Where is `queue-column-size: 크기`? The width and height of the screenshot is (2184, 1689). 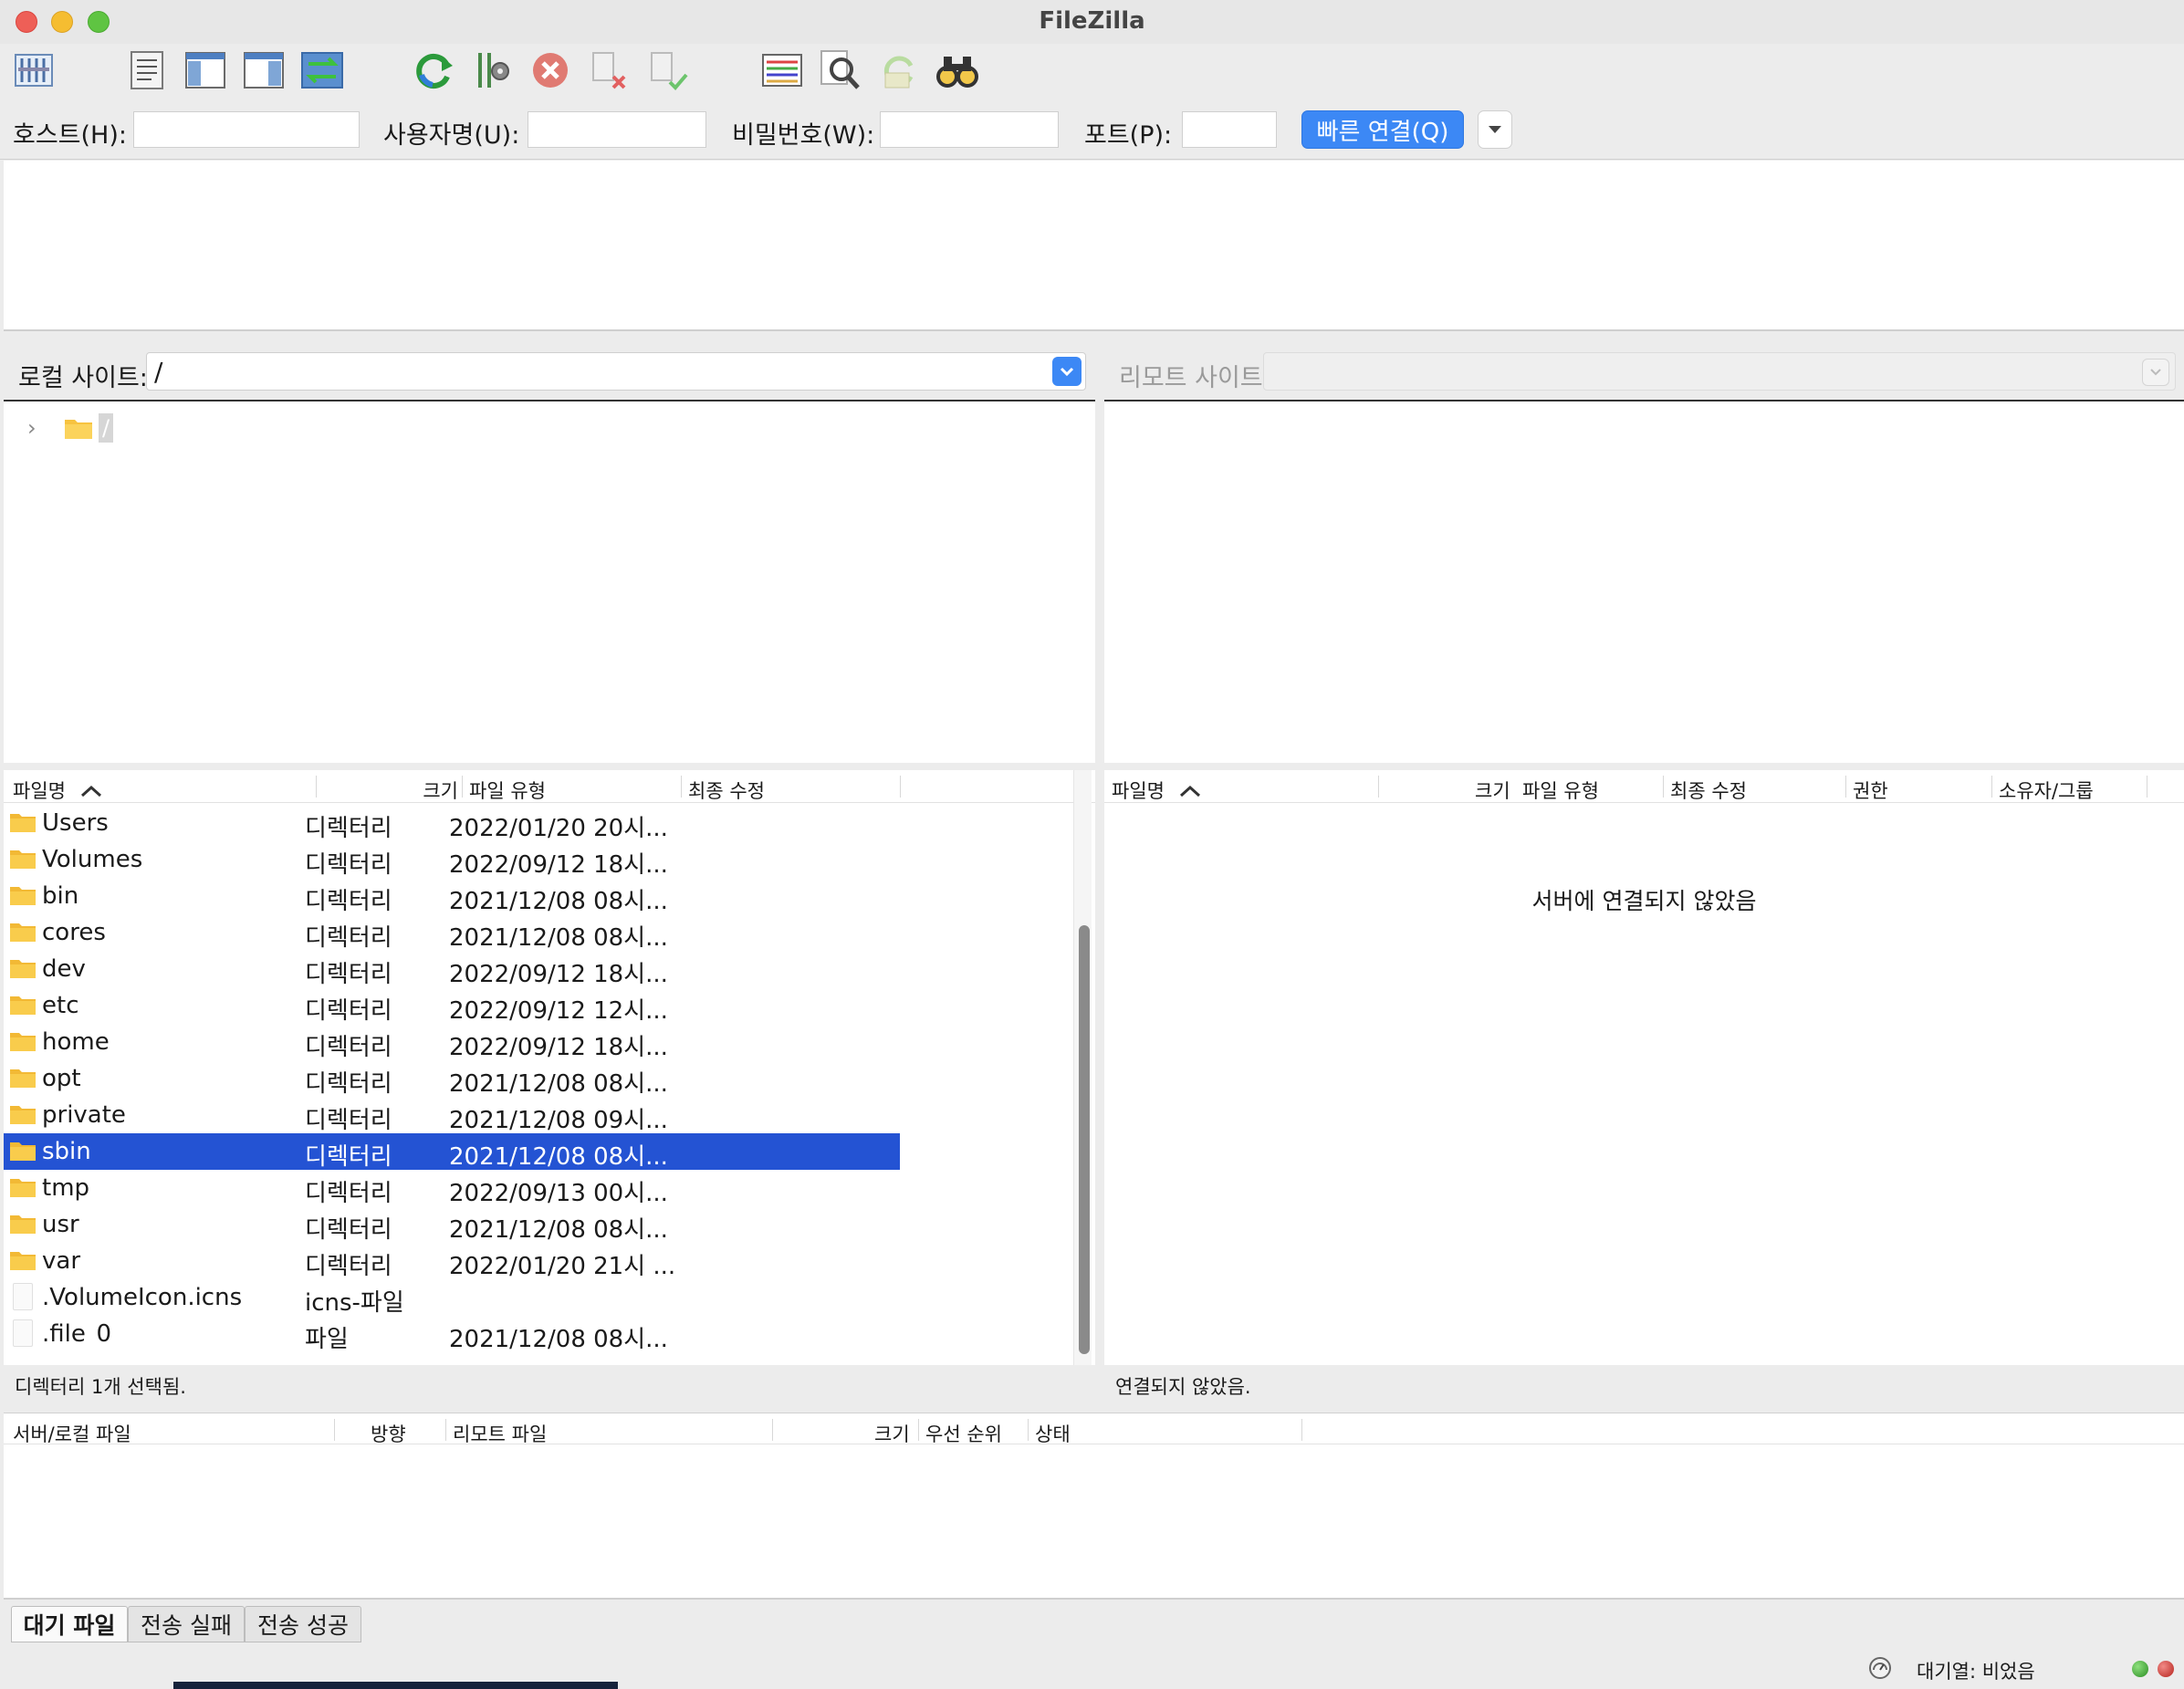
queue-column-size: 크기 is located at coordinates (892, 1434).